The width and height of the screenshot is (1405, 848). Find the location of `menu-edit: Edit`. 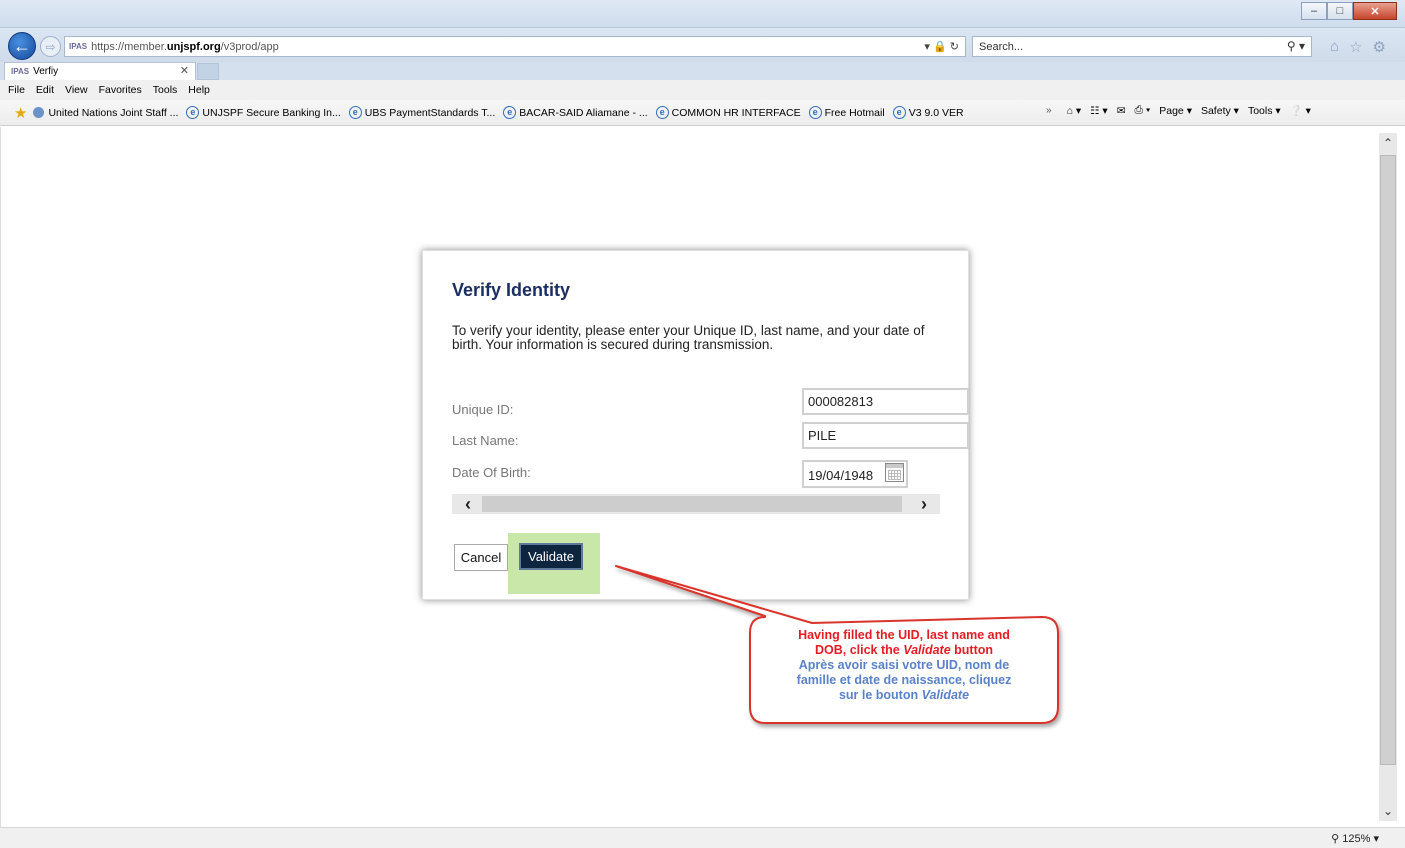

menu-edit: Edit is located at coordinates (45, 90).